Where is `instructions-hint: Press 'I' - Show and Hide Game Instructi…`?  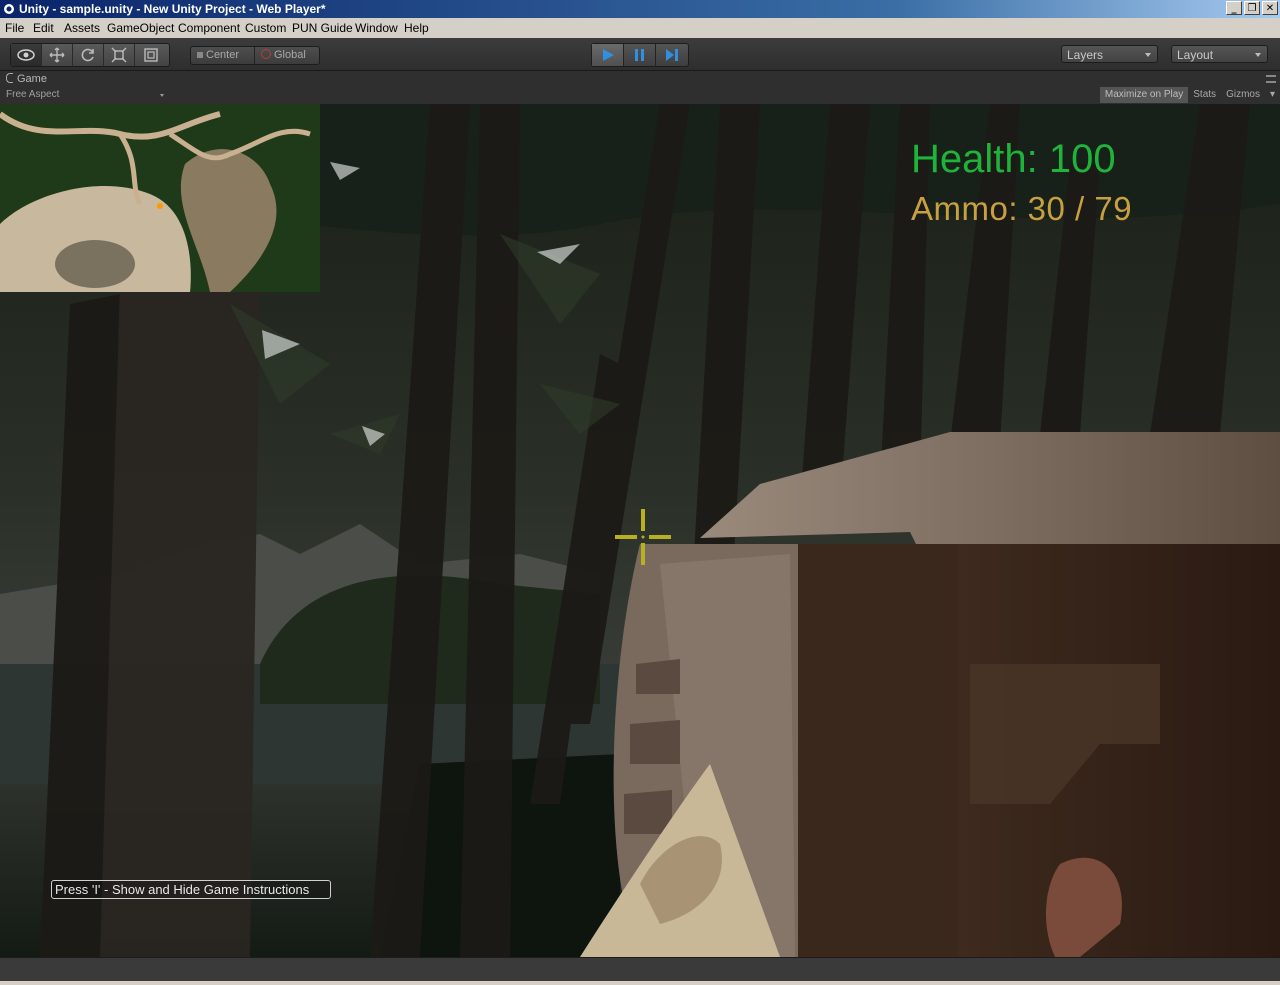 instructions-hint: Press 'I' - Show and Hide Game Instructi… is located at coordinates (191, 889).